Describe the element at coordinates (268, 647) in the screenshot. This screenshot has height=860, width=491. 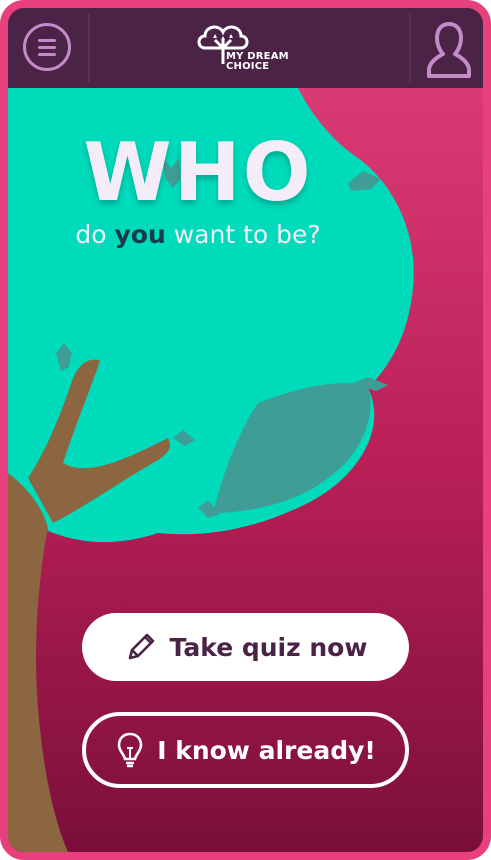
I see `take-quiz-label: Take quiz now` at that location.